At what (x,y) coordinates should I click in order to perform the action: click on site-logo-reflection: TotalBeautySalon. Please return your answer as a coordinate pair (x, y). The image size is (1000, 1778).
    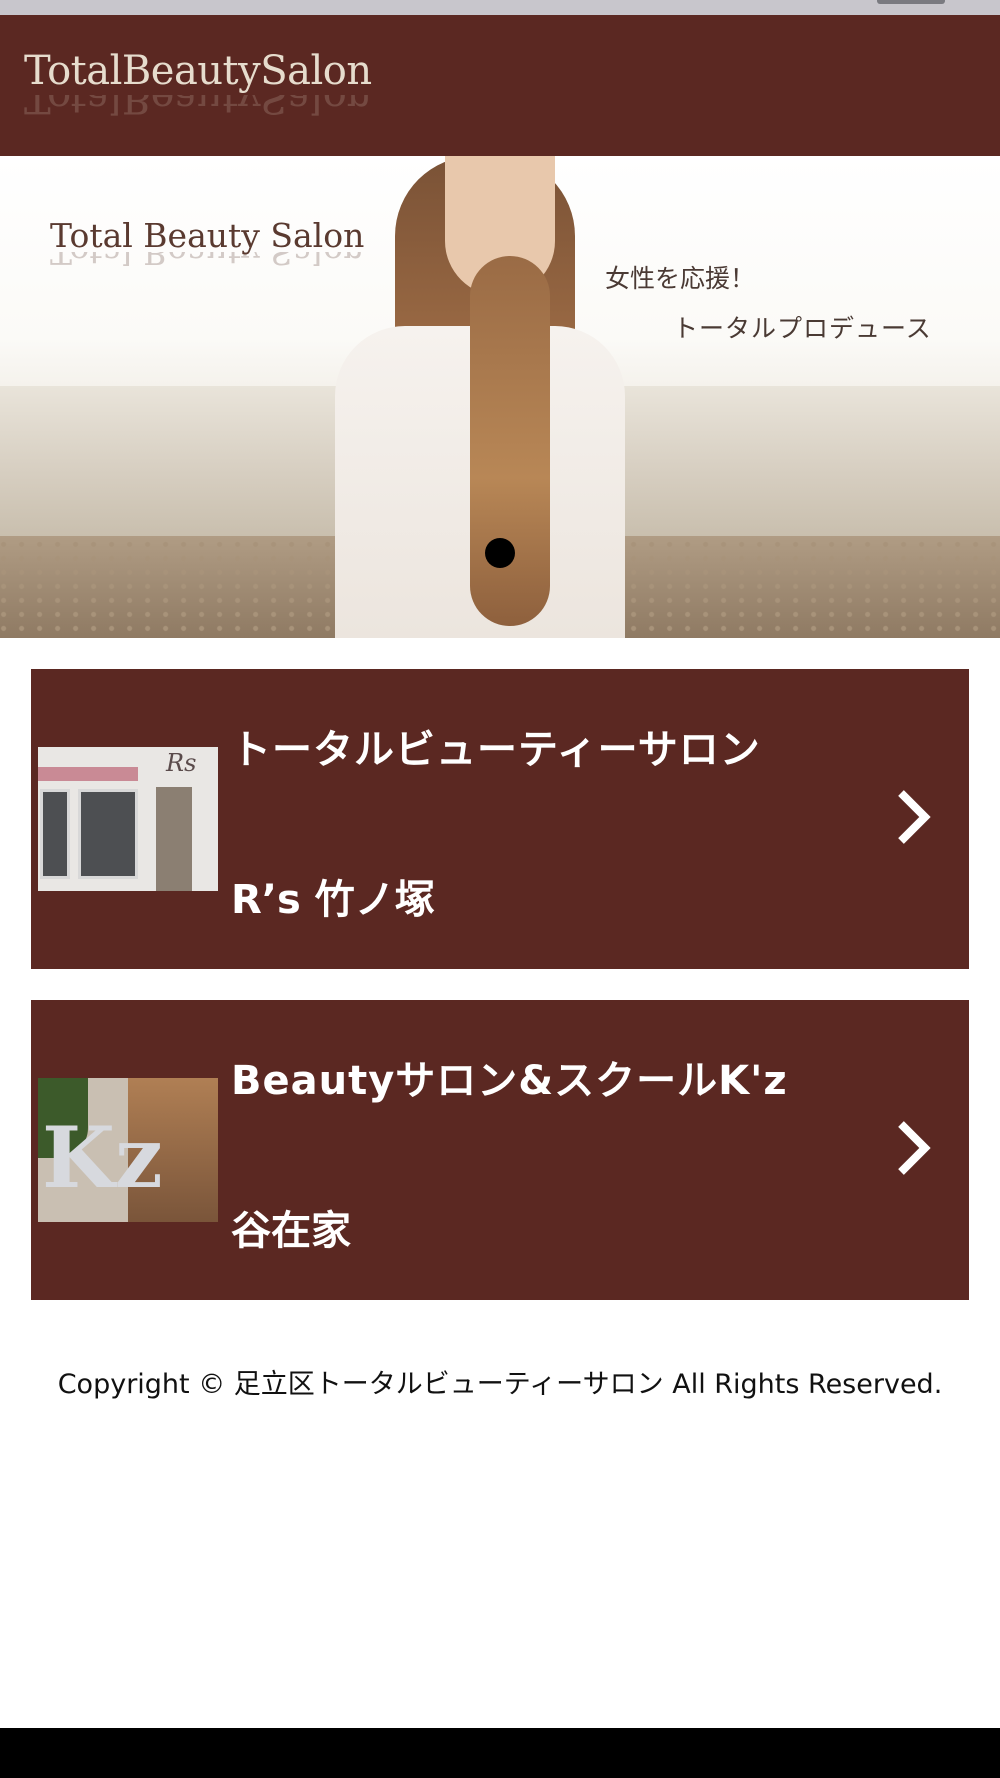
    Looking at the image, I should click on (198, 108).